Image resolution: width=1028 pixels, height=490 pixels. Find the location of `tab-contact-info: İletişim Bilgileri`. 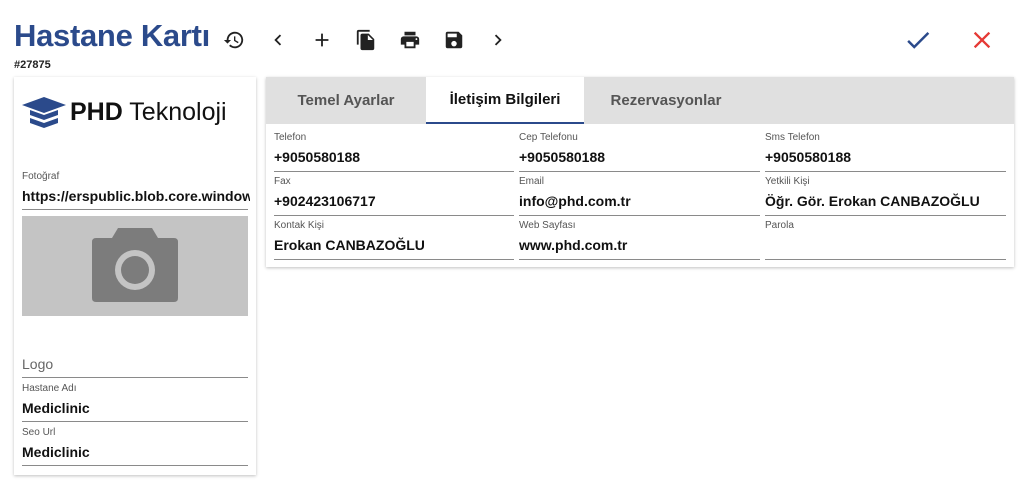

tab-contact-info: İletişim Bilgileri is located at coordinates (505, 100).